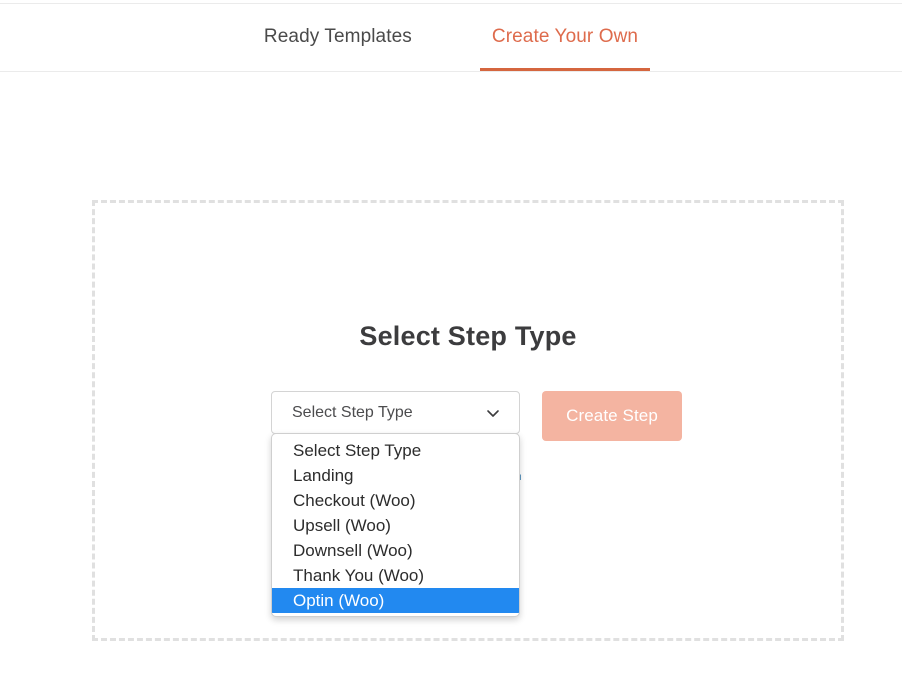 The width and height of the screenshot is (902, 677). What do you see at coordinates (395, 600) in the screenshot?
I see `list-item-selected: Optin (Woo)` at bounding box center [395, 600].